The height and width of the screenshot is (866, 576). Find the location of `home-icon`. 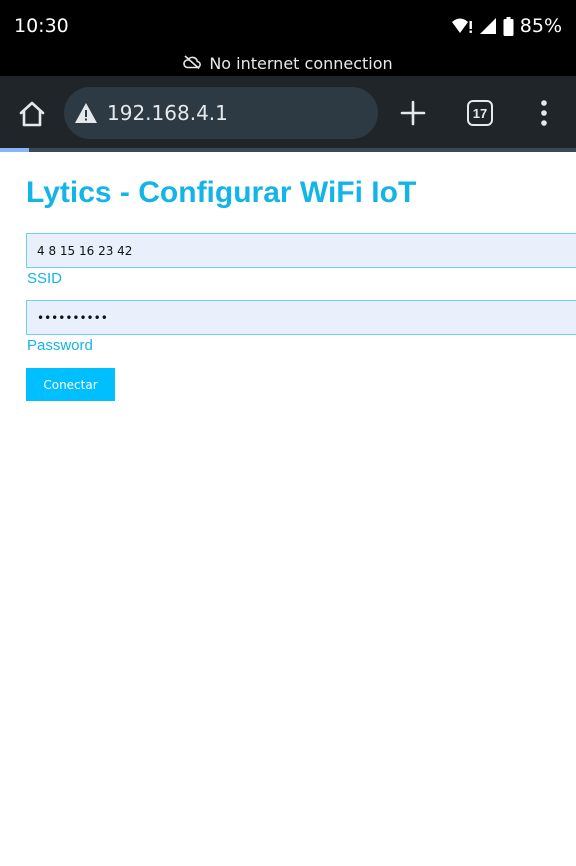

home-icon is located at coordinates (32, 114).